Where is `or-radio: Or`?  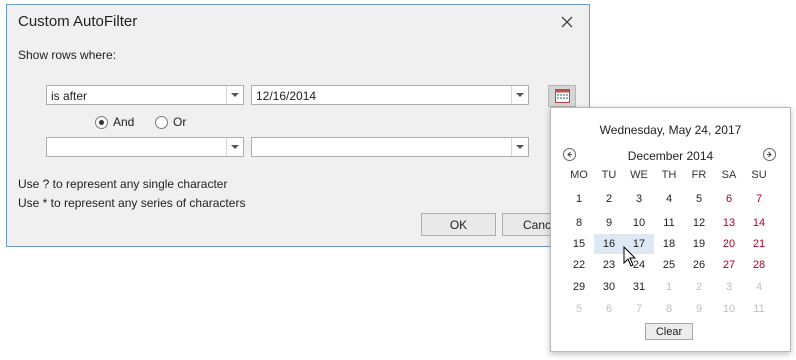
or-radio: Or is located at coordinates (170, 122).